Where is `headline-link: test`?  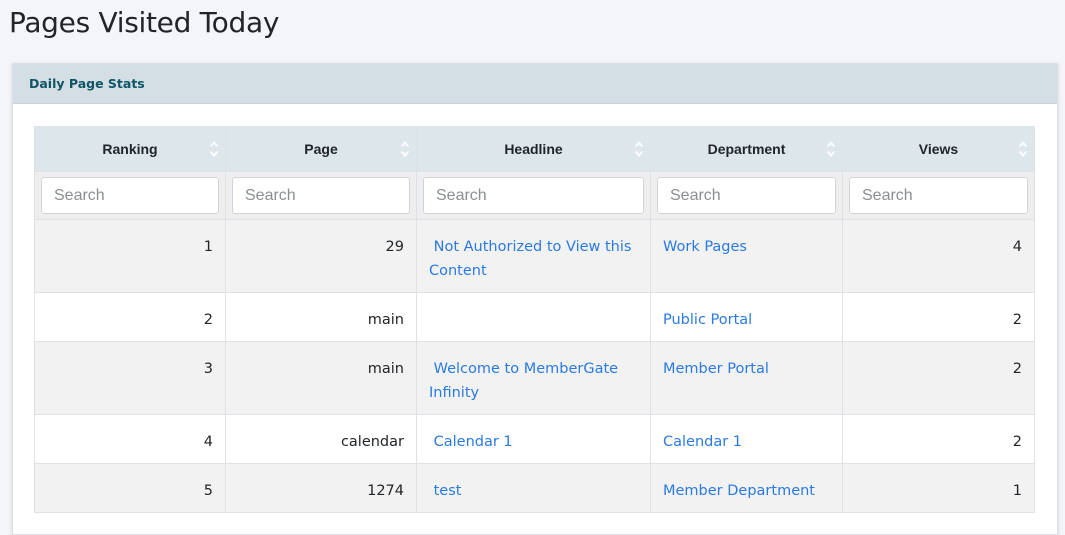
headline-link: test is located at coordinates (445, 491).